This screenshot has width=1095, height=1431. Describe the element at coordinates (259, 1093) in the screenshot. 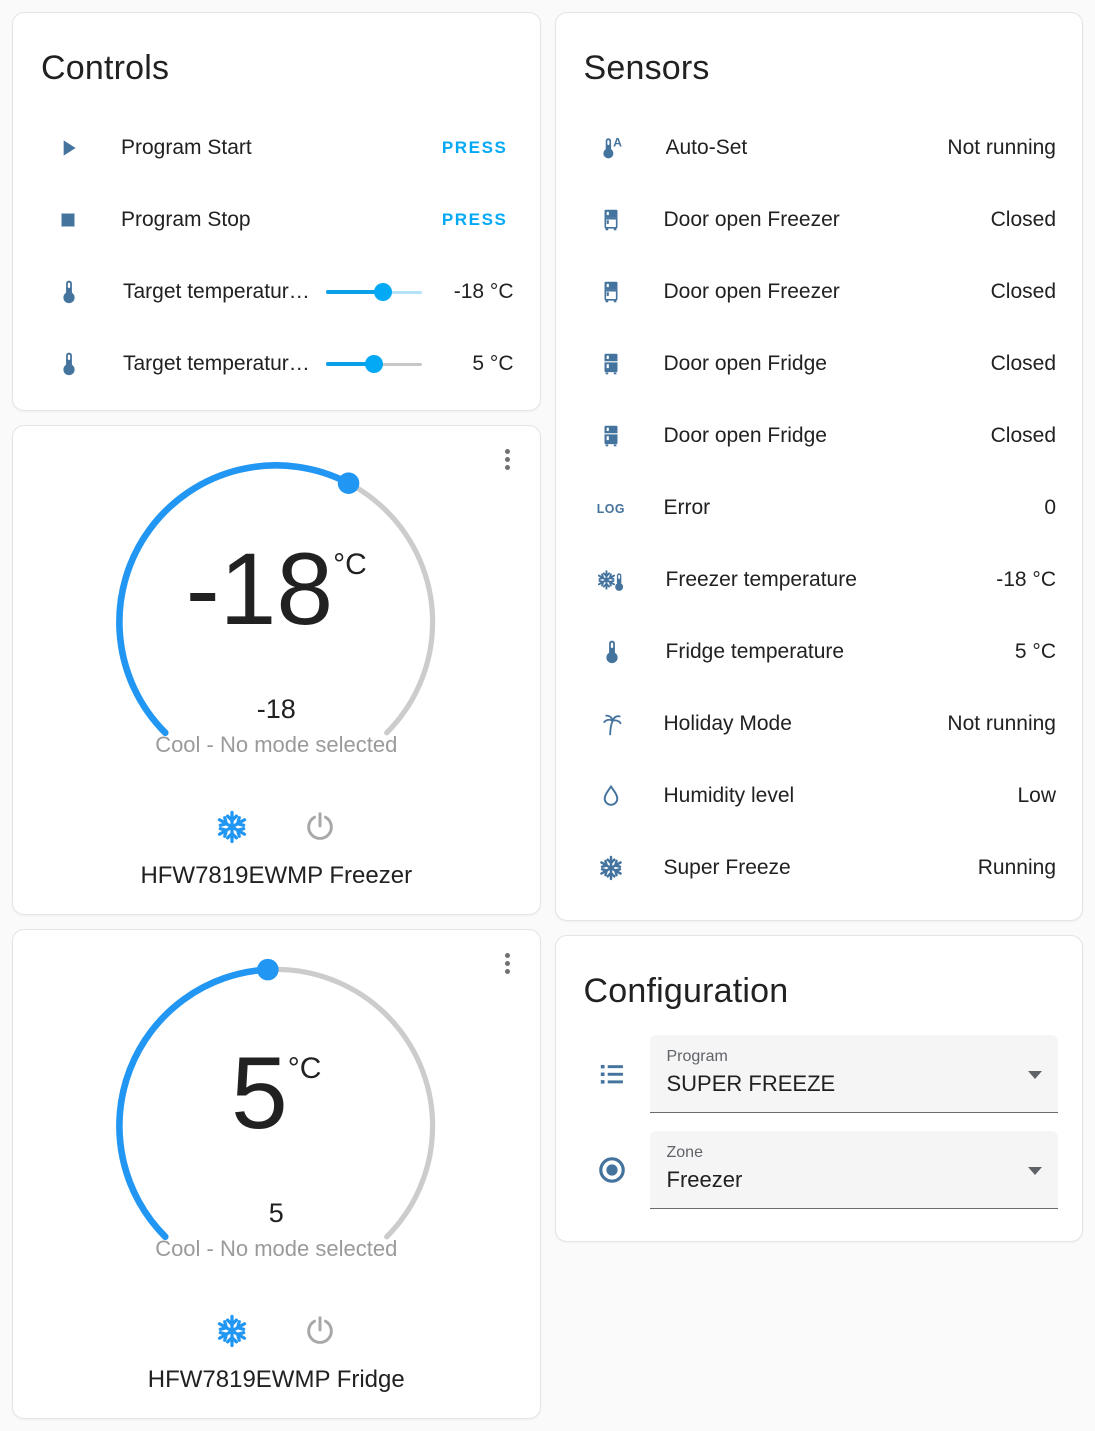

I see `current-temperature-value: 5` at that location.